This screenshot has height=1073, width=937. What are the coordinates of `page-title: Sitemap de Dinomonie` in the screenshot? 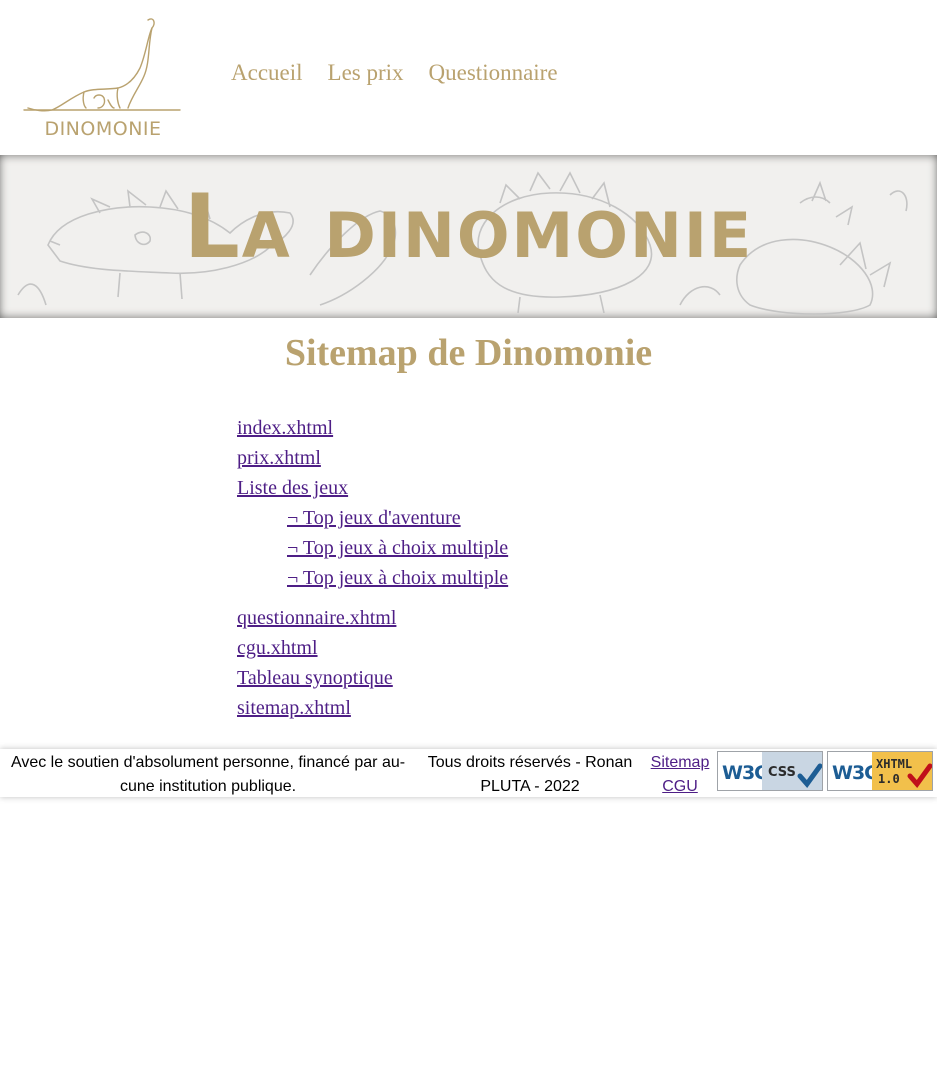 It's located at (468, 353).